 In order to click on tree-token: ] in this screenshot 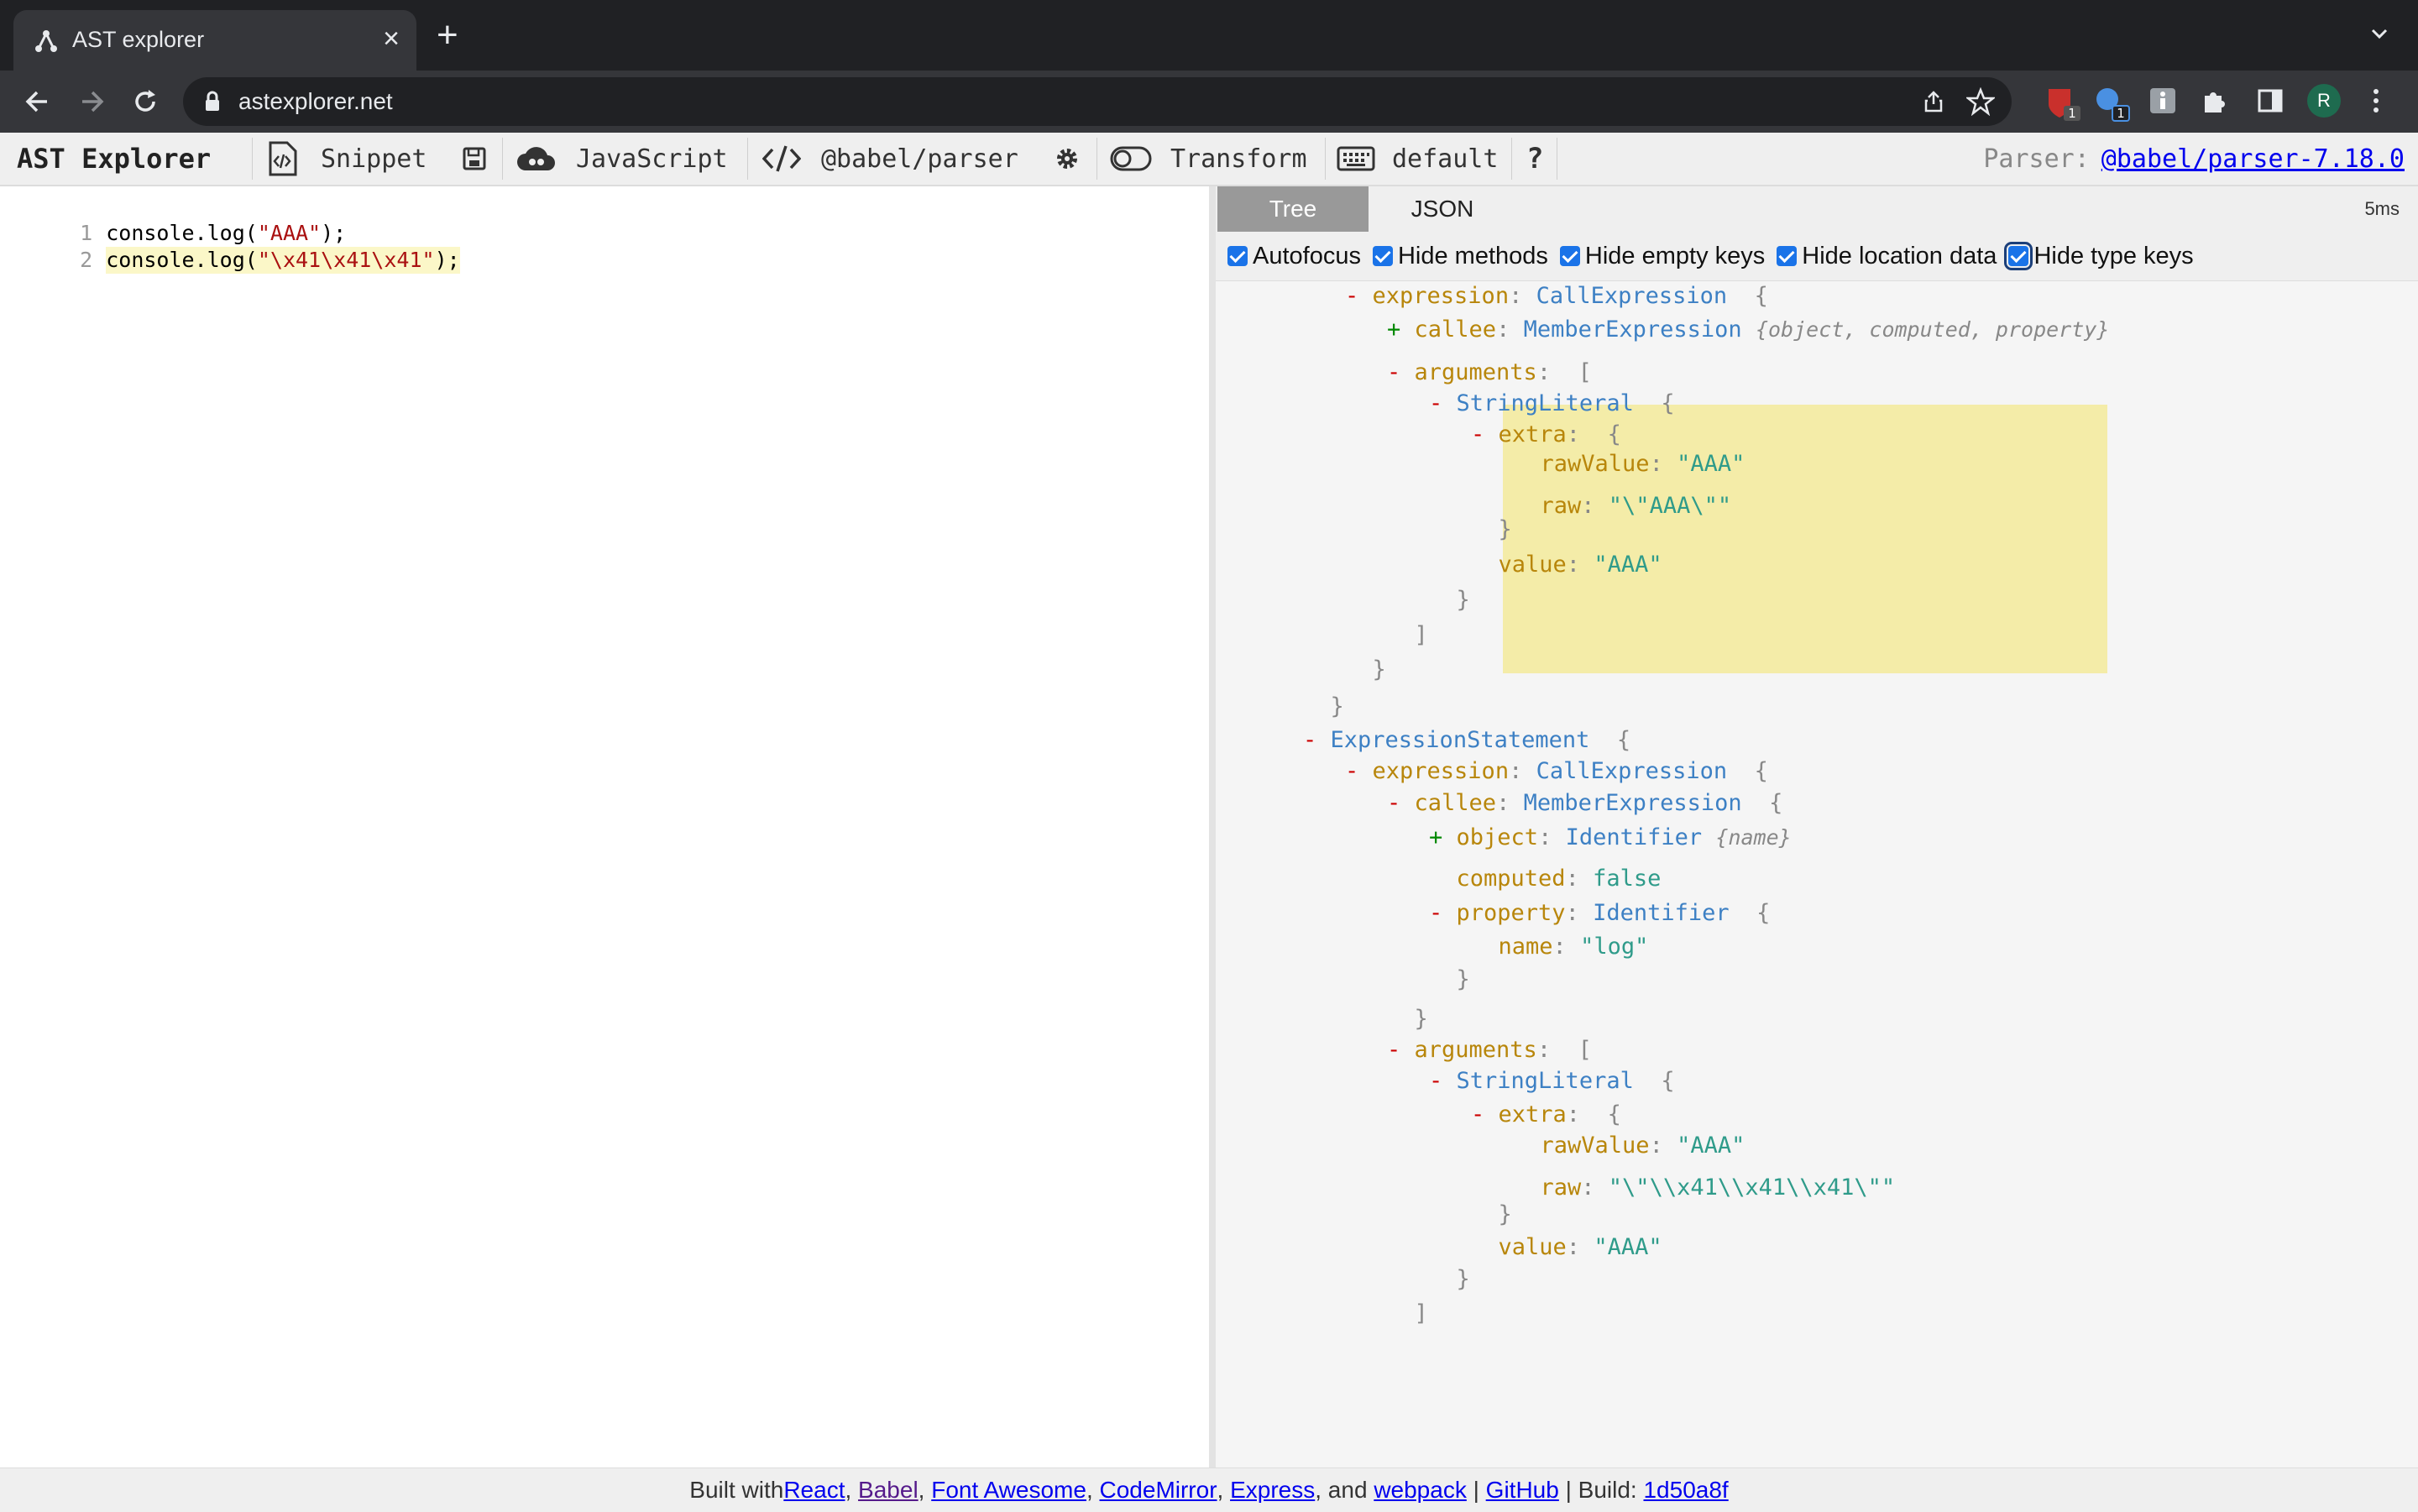, I will do `click(1407, 635)`.